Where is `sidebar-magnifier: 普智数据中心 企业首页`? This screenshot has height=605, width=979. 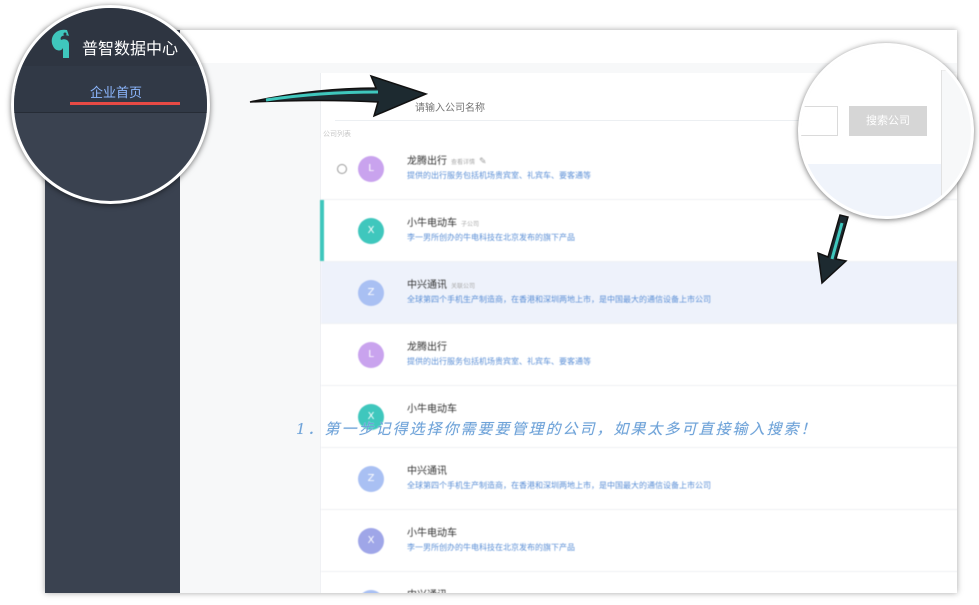
sidebar-magnifier: 普智数据中心 企业首页 is located at coordinates (110, 104).